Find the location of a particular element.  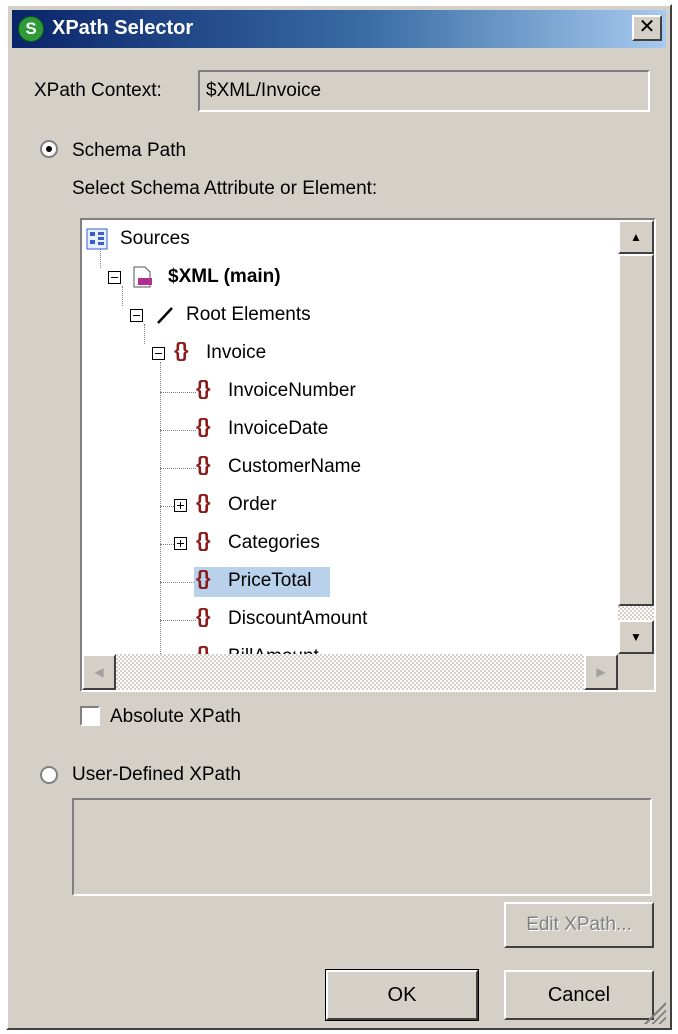

tree-item-discountamount: {} DiscountAmount is located at coordinates (350, 619).